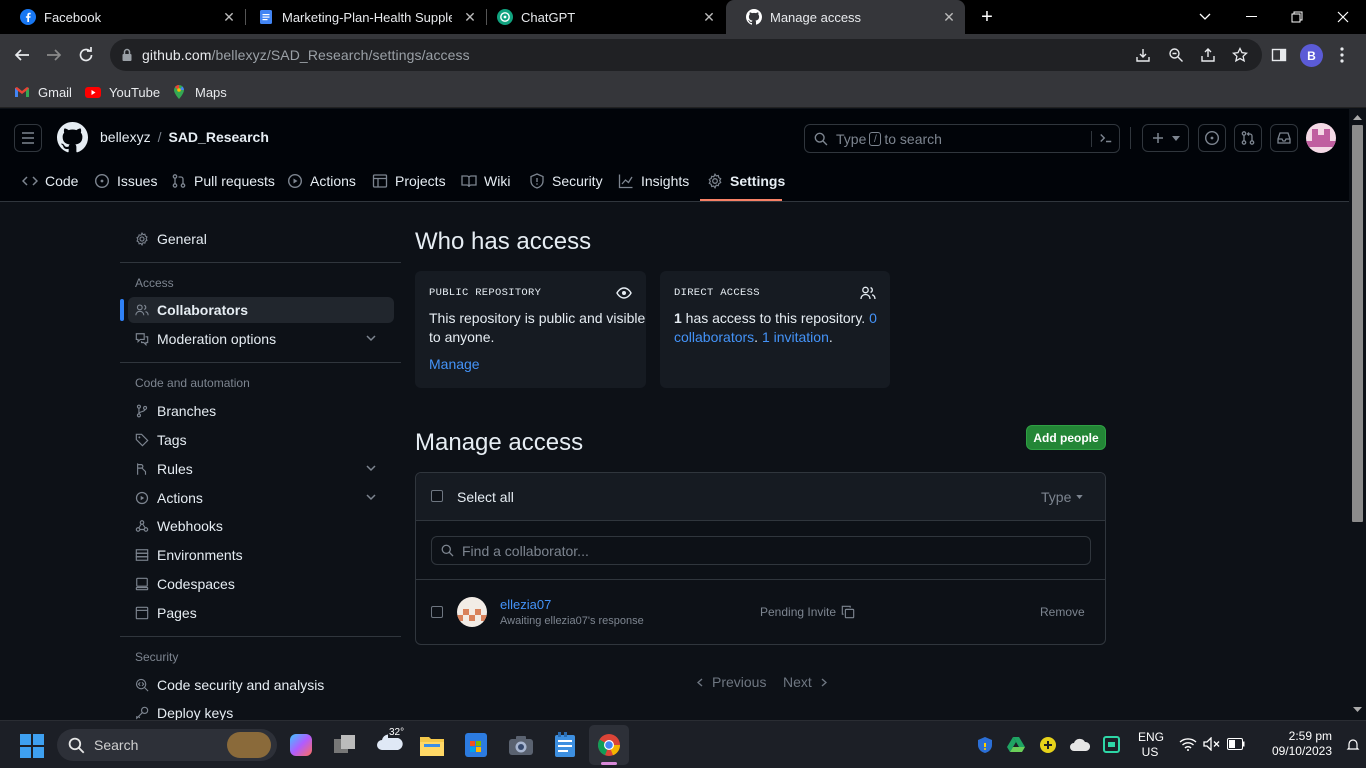 The image size is (1366, 768). What do you see at coordinates (653, 181) in the screenshot?
I see `tab-insights: Insights` at bounding box center [653, 181].